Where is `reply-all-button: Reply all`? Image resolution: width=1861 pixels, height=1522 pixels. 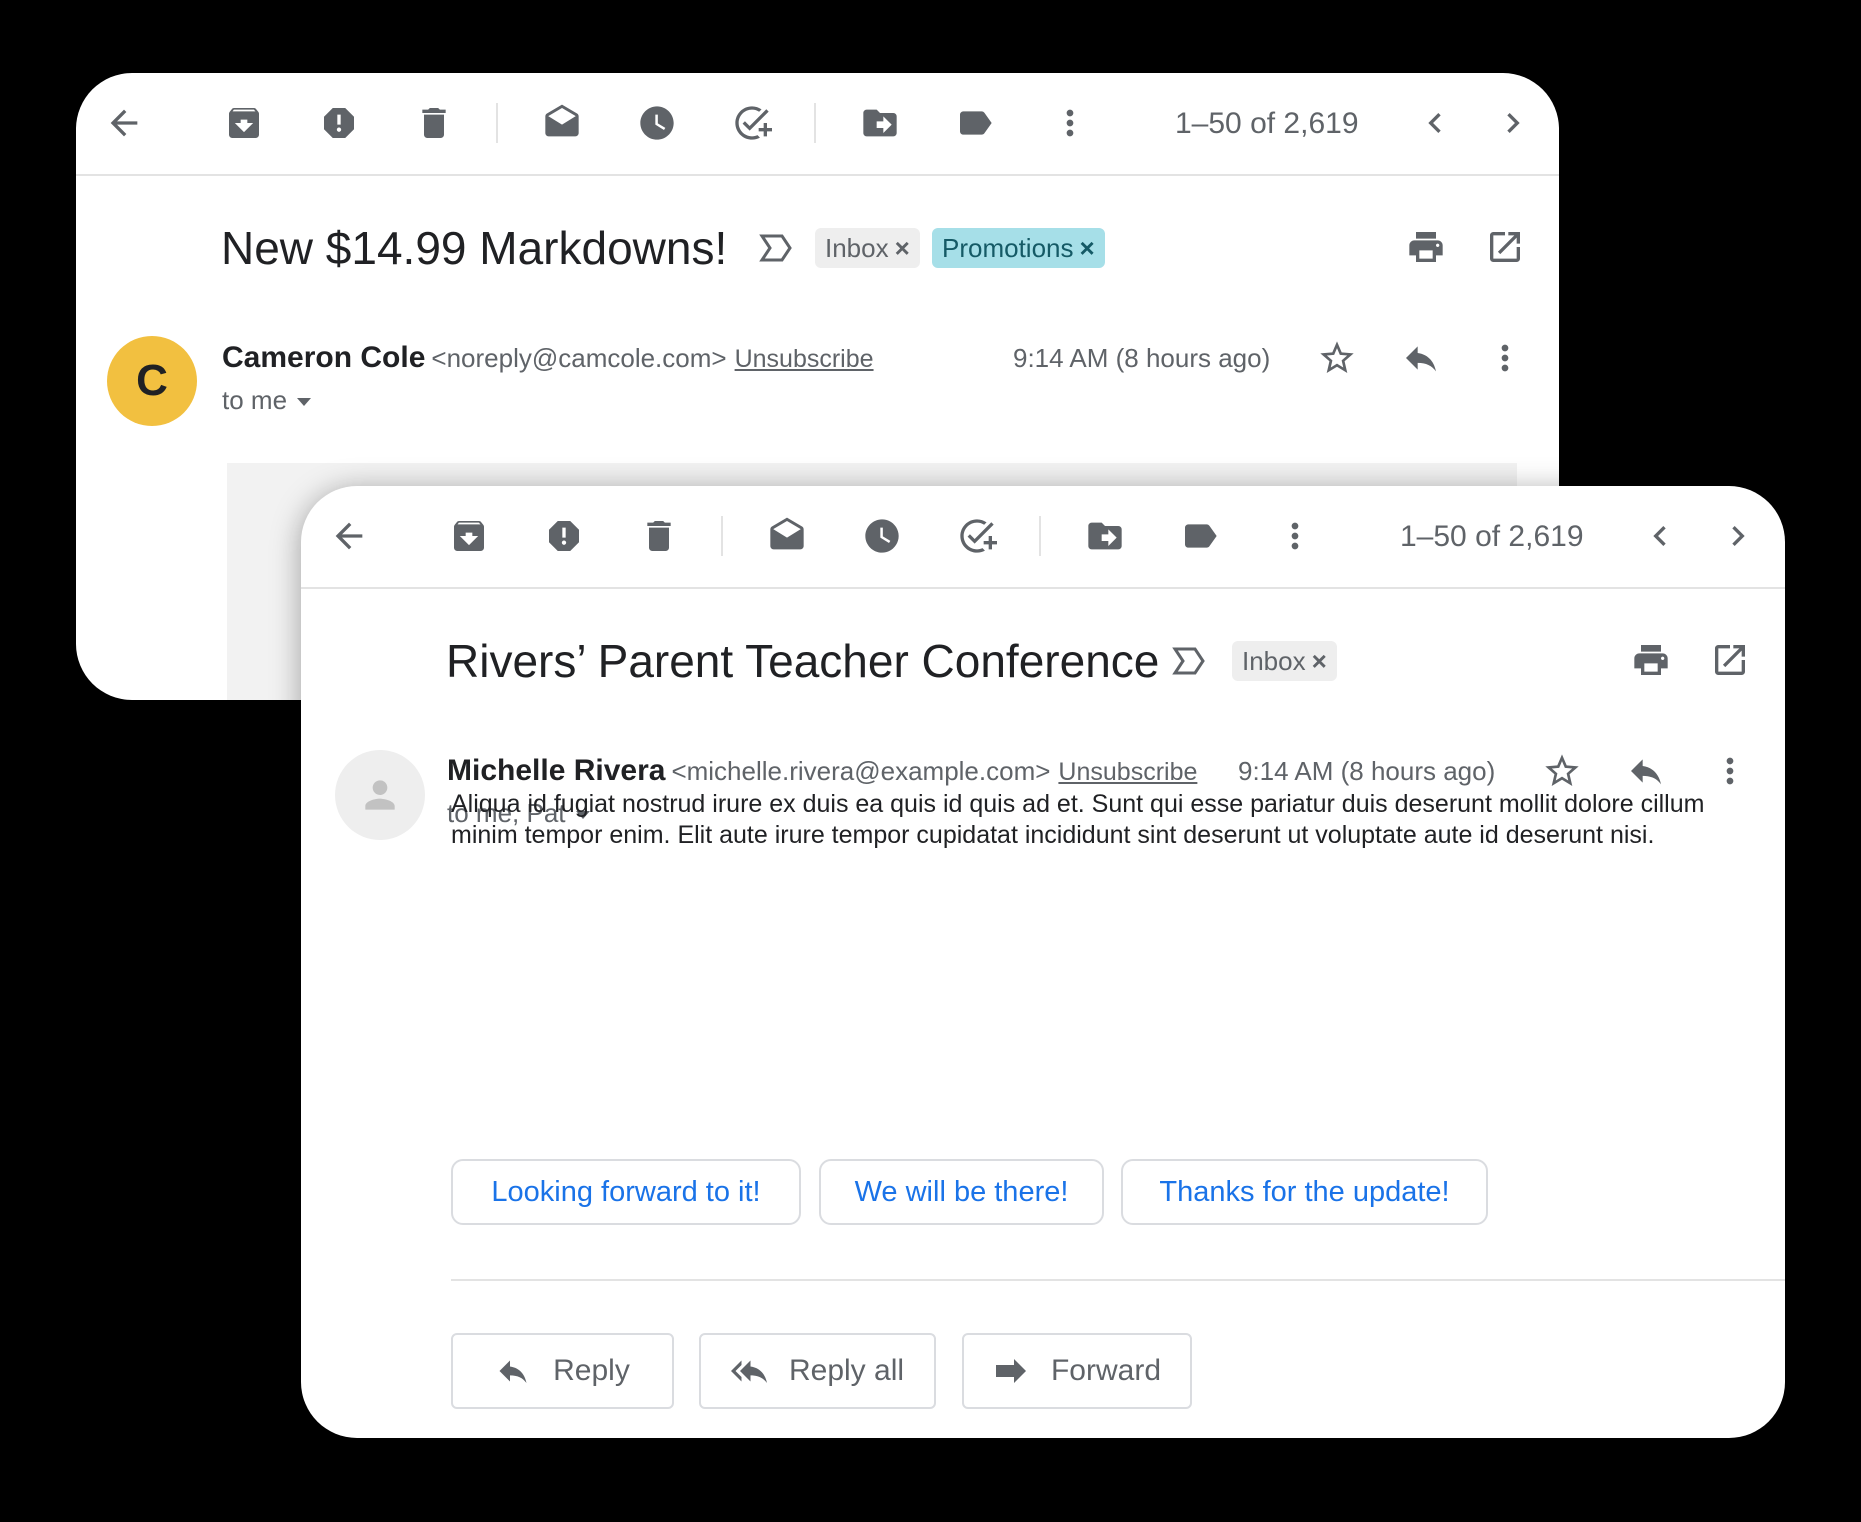
reply-all-button: Reply all is located at coordinates (817, 1371).